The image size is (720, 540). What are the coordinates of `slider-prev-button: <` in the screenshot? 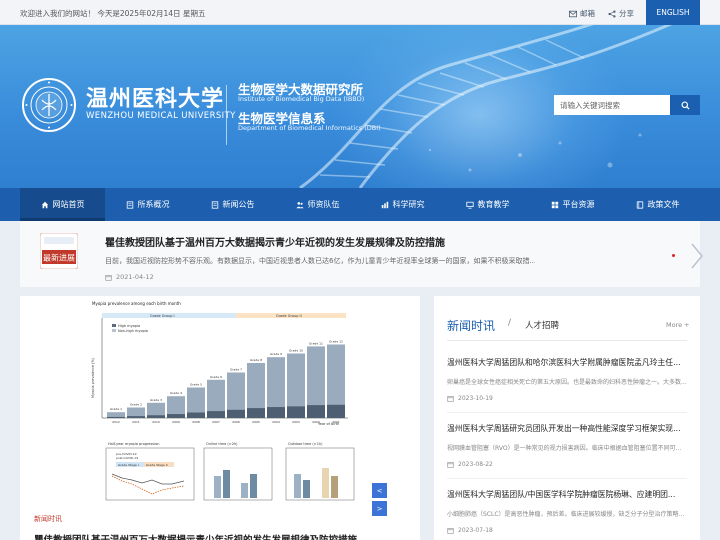 It's located at (379, 490).